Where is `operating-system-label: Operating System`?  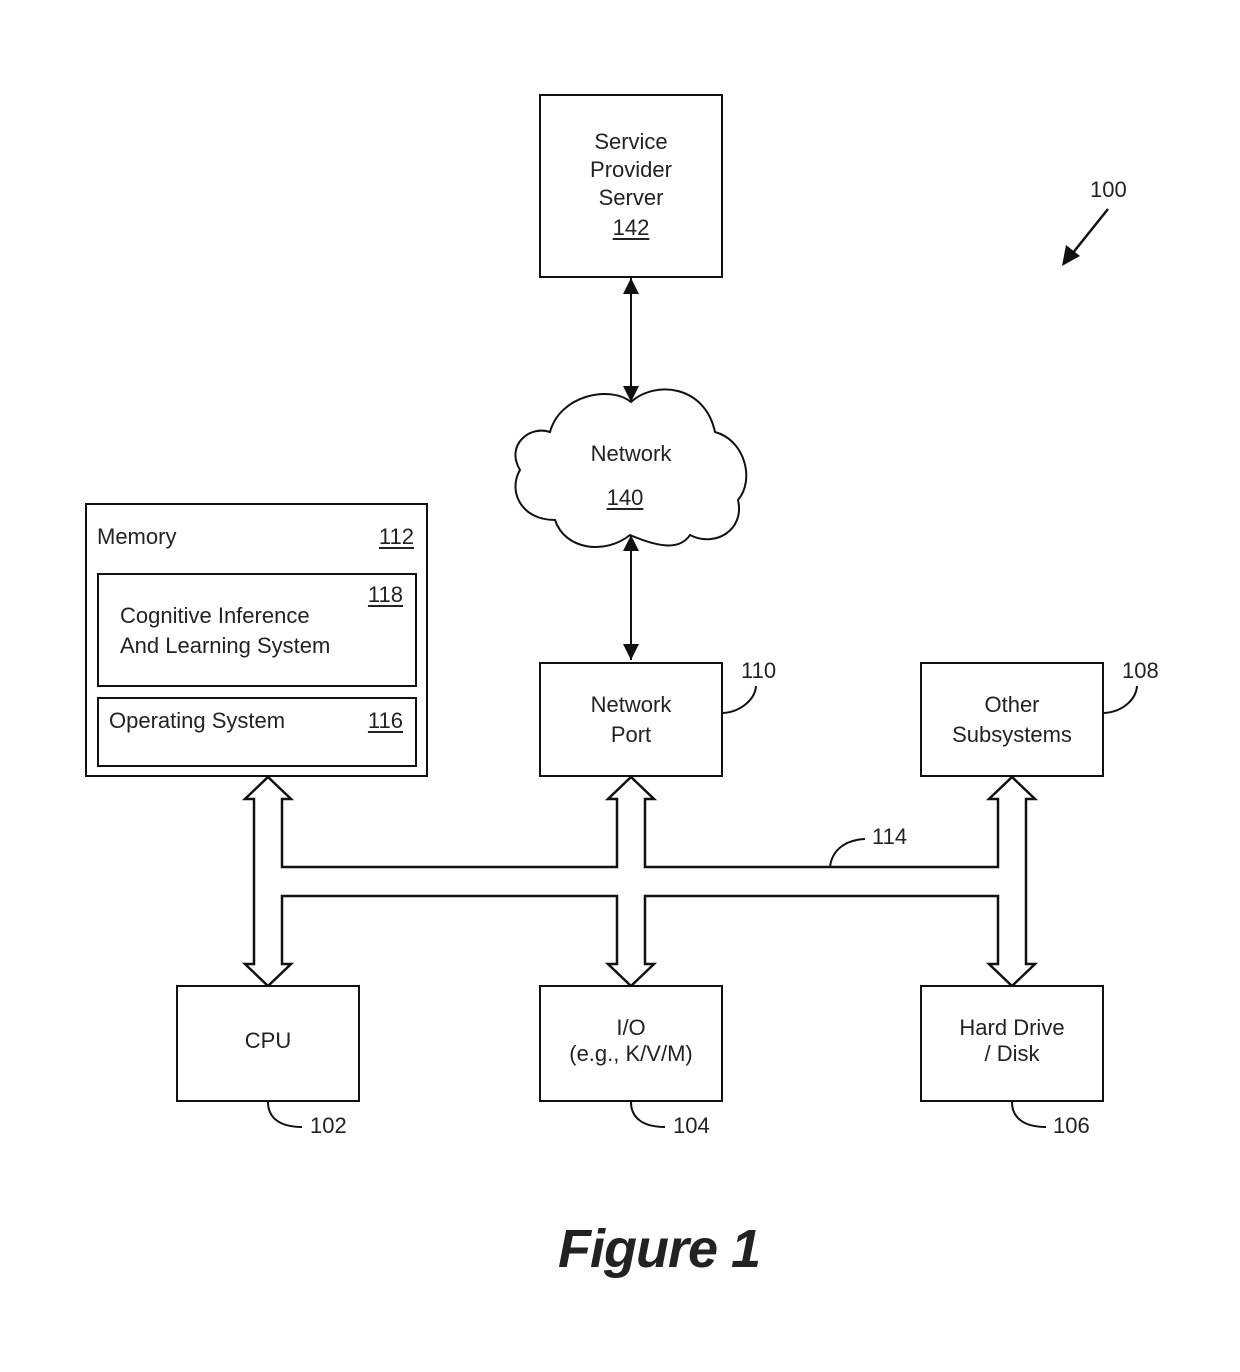
operating-system-label: Operating System is located at coordinates (197, 720).